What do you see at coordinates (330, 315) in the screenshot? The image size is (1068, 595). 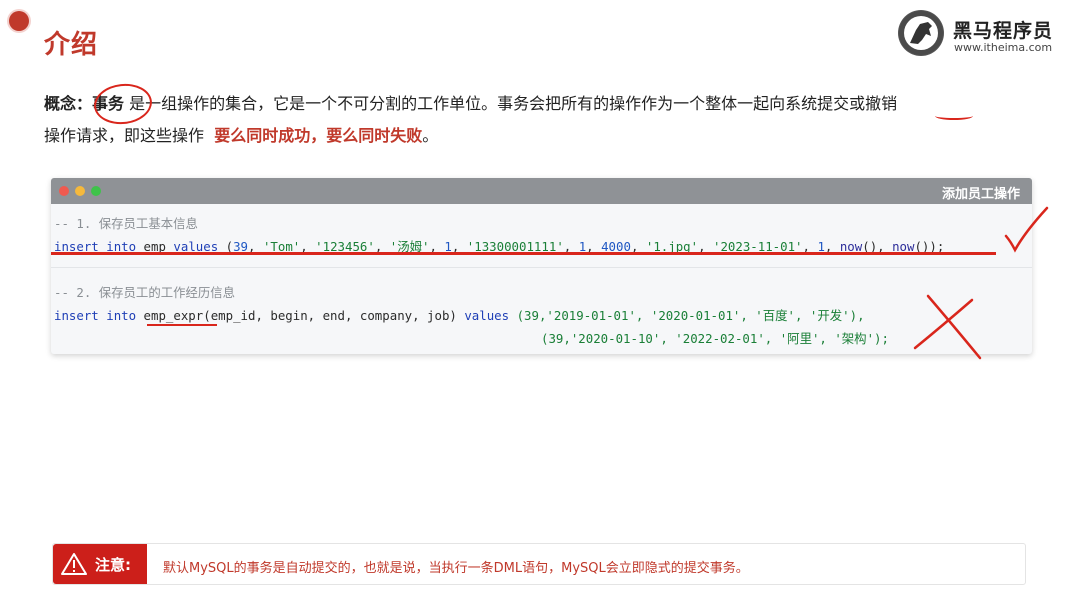 I see `code-columns: (emp_id, begin, end, company, job)` at bounding box center [330, 315].